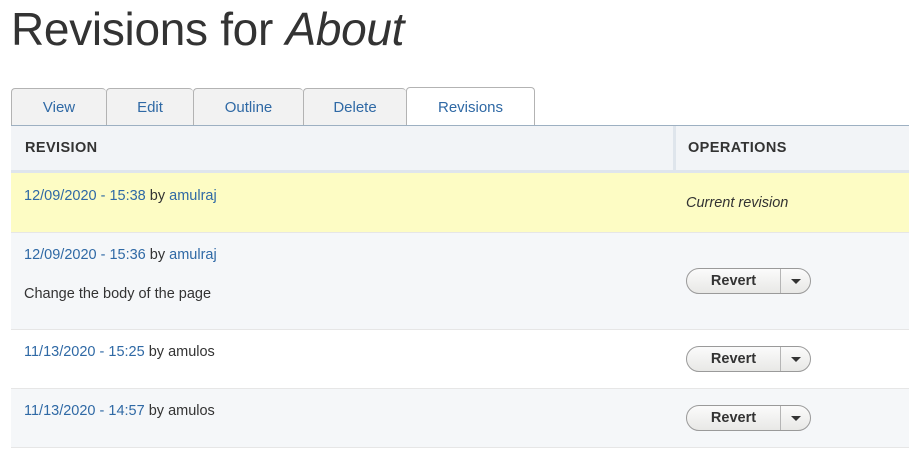 Image resolution: width=909 pixels, height=451 pixels. Describe the element at coordinates (248, 107) in the screenshot. I see `tab-outline: Outline` at that location.